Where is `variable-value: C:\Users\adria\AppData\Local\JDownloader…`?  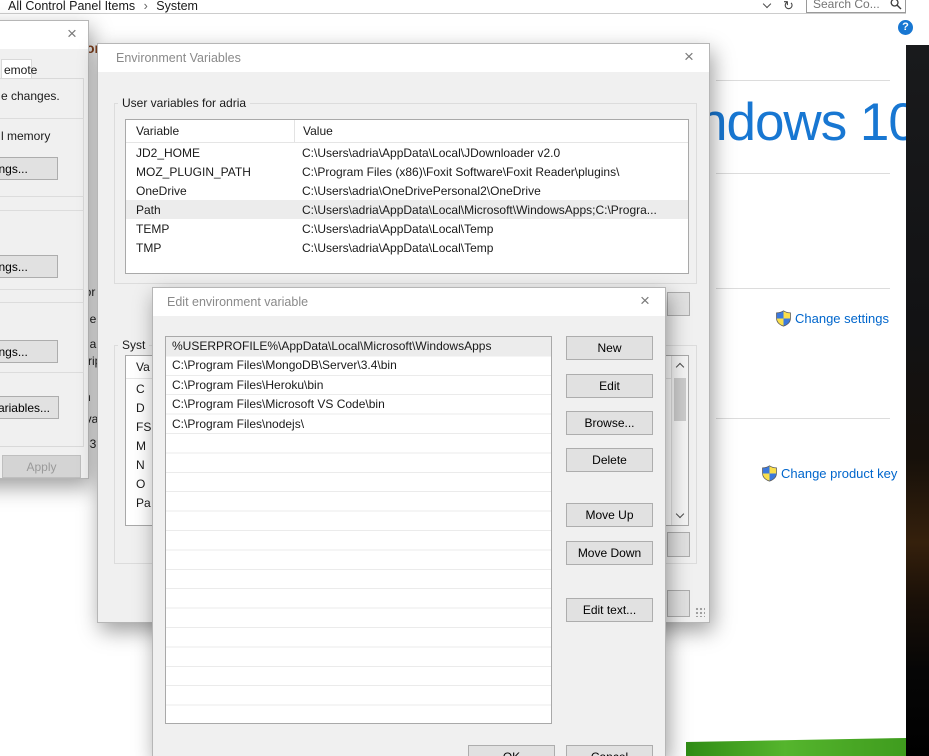
variable-value: C:\Users\adria\AppData\Local\JDownloader… is located at coordinates (431, 152).